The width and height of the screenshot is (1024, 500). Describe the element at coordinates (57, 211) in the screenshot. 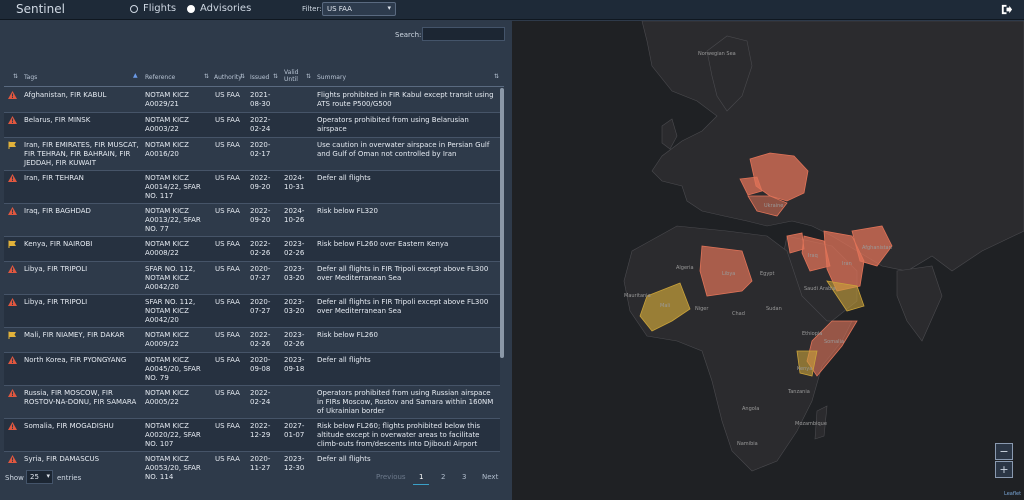

I see `cell-tags: Iraq, FIR BAGHDAD` at that location.